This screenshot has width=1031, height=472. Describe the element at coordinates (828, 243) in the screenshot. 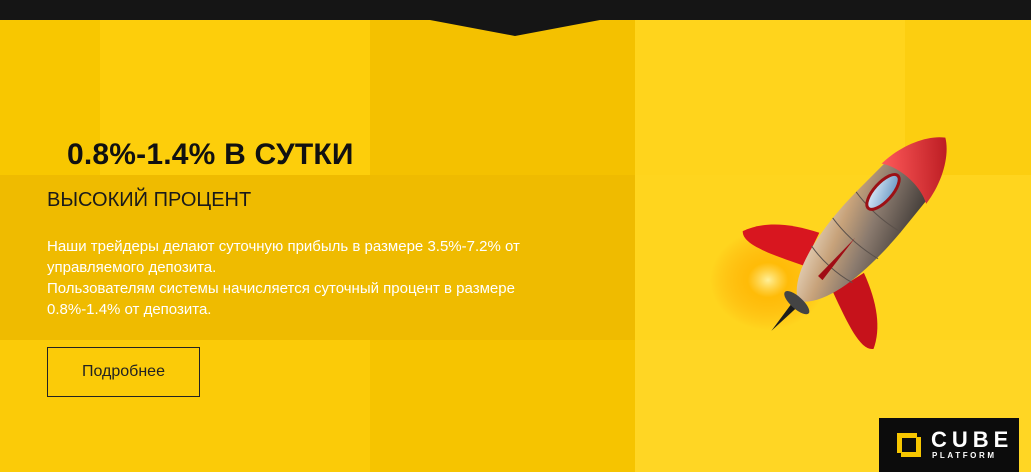

I see `rocket-illustration` at that location.